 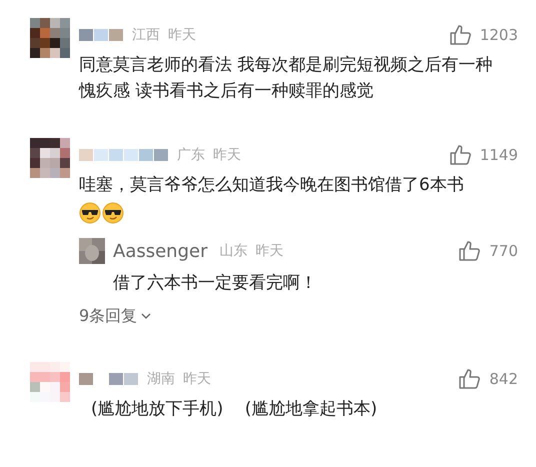 What do you see at coordinates (191, 155) in the screenshot?
I see `region-label: 广东` at bounding box center [191, 155].